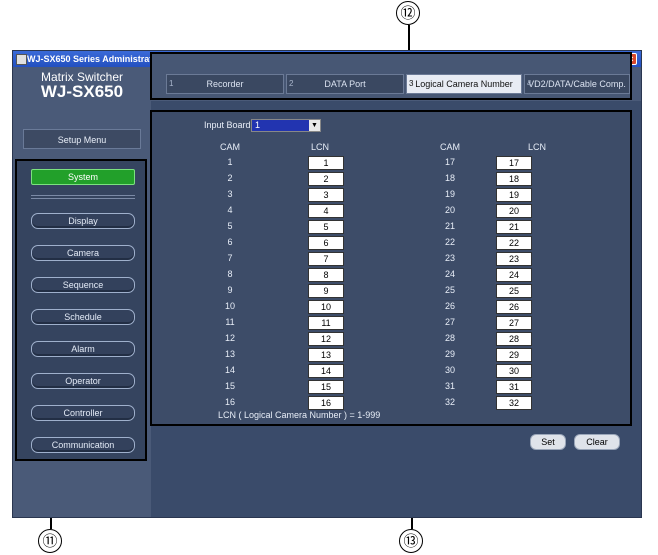 The image size is (658, 555). I want to click on camera-number: 31, so click(449, 386).